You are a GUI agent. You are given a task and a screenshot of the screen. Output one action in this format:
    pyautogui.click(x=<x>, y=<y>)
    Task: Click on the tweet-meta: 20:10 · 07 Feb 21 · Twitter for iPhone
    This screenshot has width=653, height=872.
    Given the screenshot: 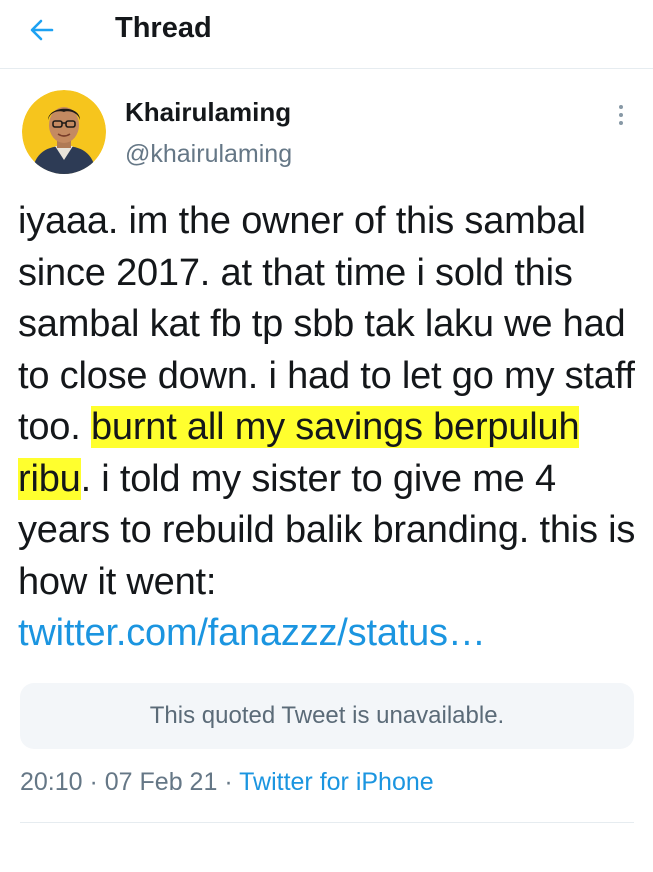 What is the action you would take?
    pyautogui.click(x=227, y=782)
    